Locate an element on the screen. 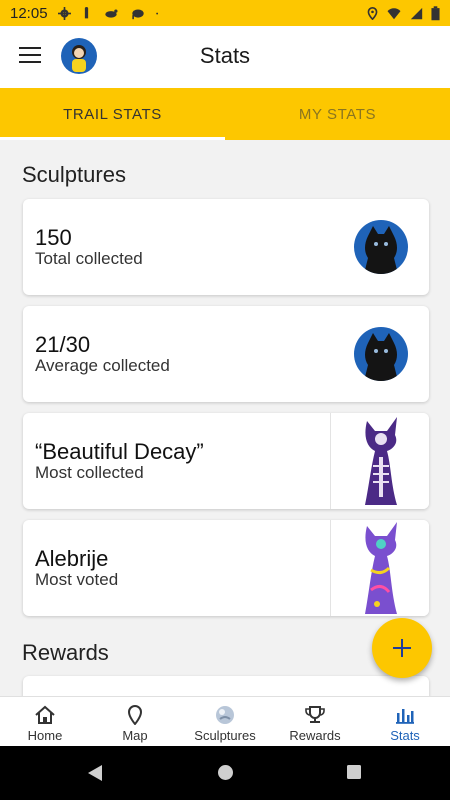  nav-label: Map is located at coordinates (135, 735).